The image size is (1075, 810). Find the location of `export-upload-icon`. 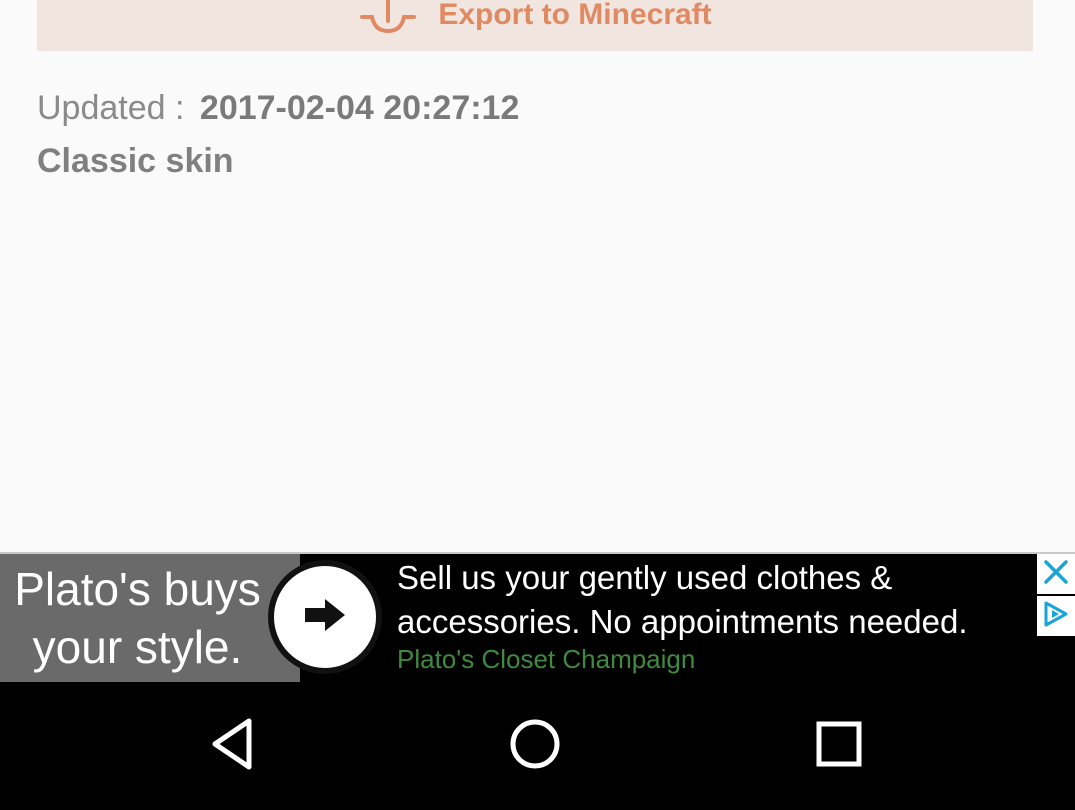

export-upload-icon is located at coordinates (388, 17).